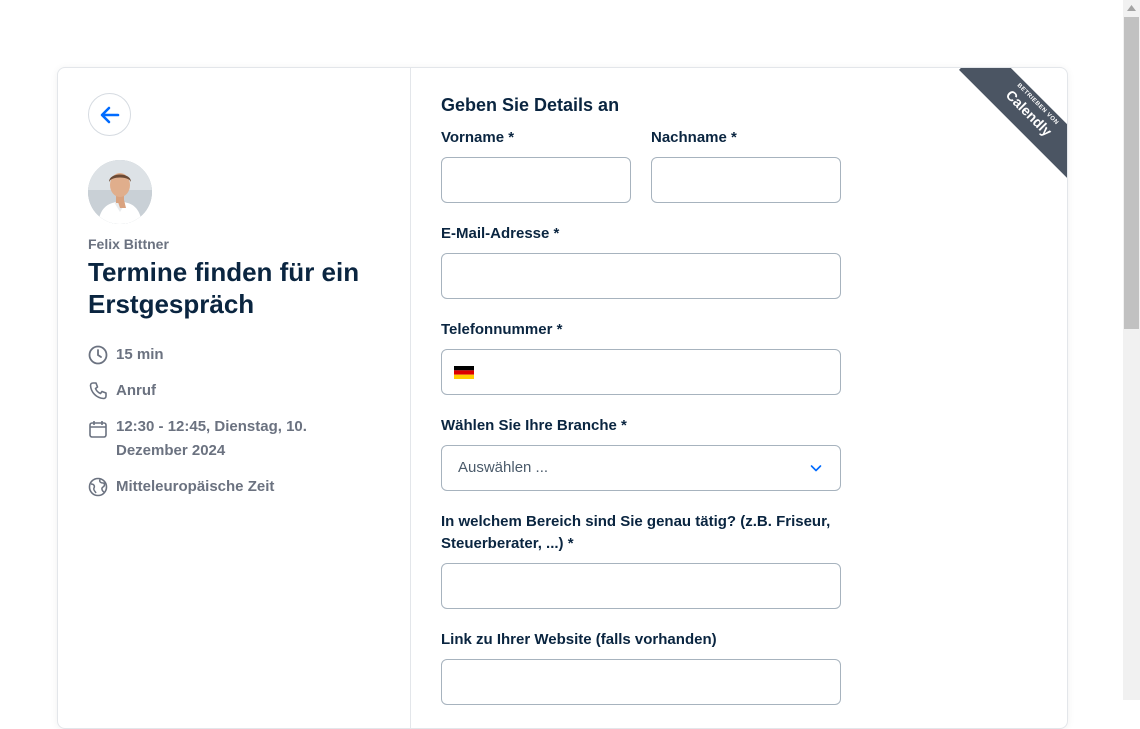  What do you see at coordinates (98, 355) in the screenshot?
I see `clock-icon` at bounding box center [98, 355].